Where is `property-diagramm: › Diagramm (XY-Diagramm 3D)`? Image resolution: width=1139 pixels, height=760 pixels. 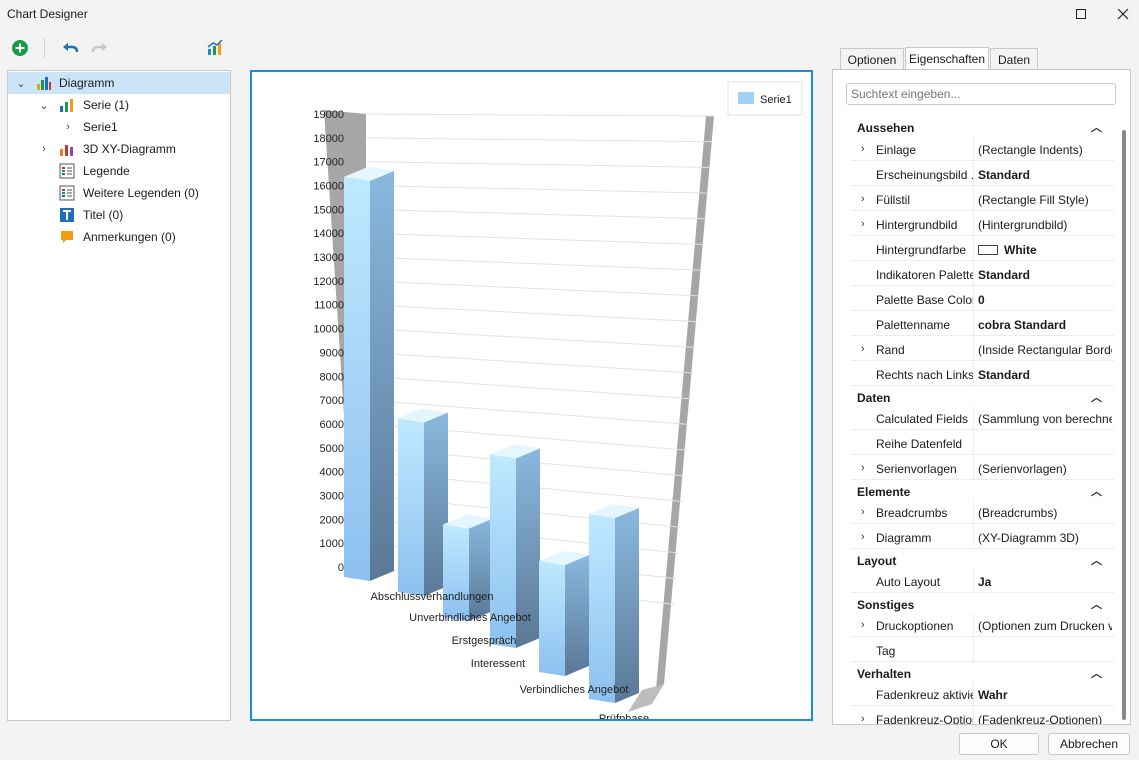 property-diagramm: › Diagramm (XY-Diagramm 3D) is located at coordinates (973, 537).